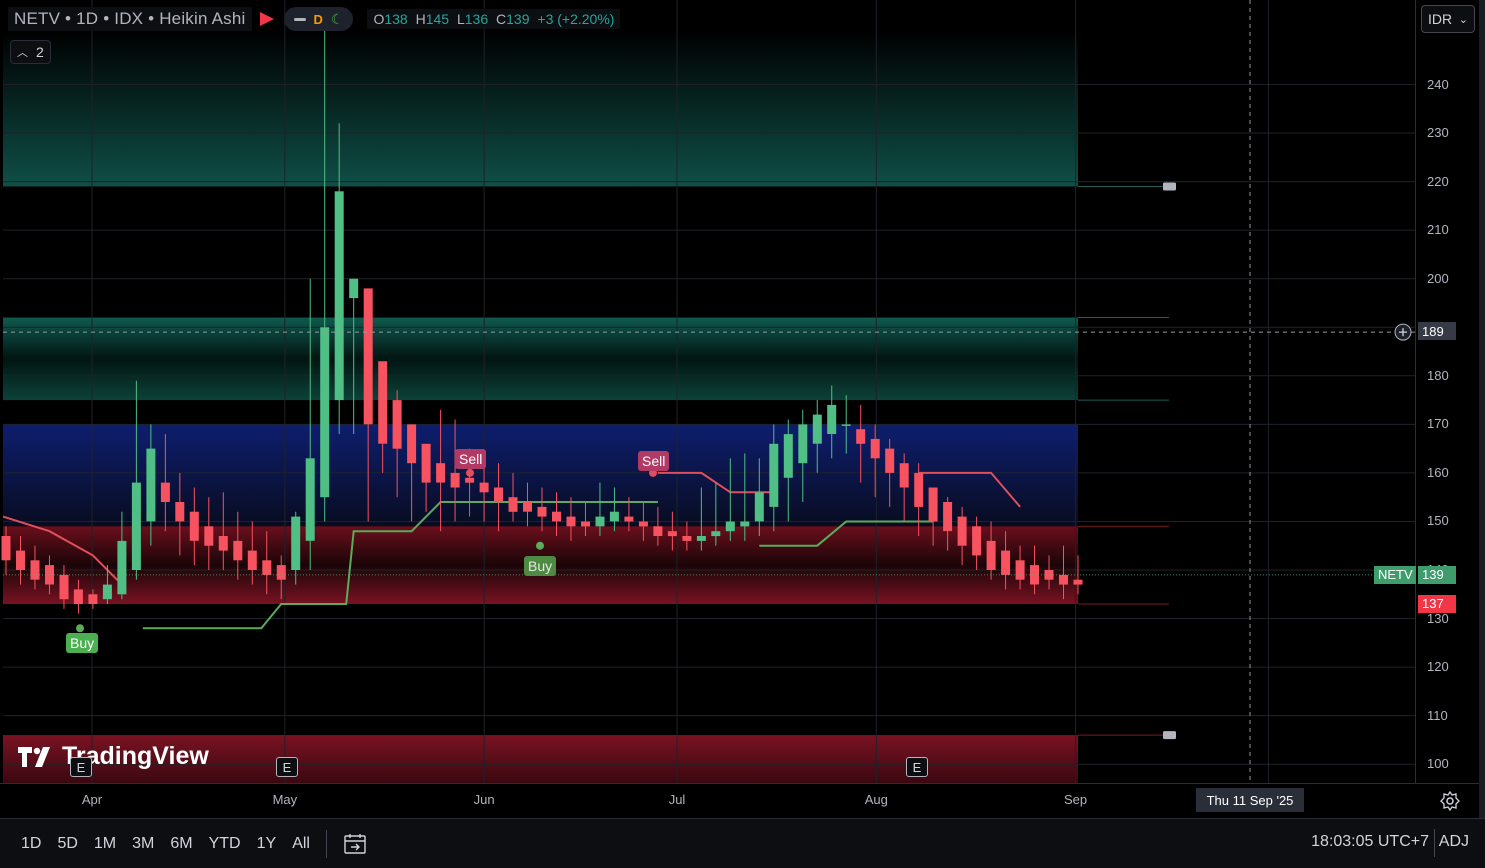 The height and width of the screenshot is (868, 1485). I want to click on prev-price-tag: 137, so click(1437, 603).